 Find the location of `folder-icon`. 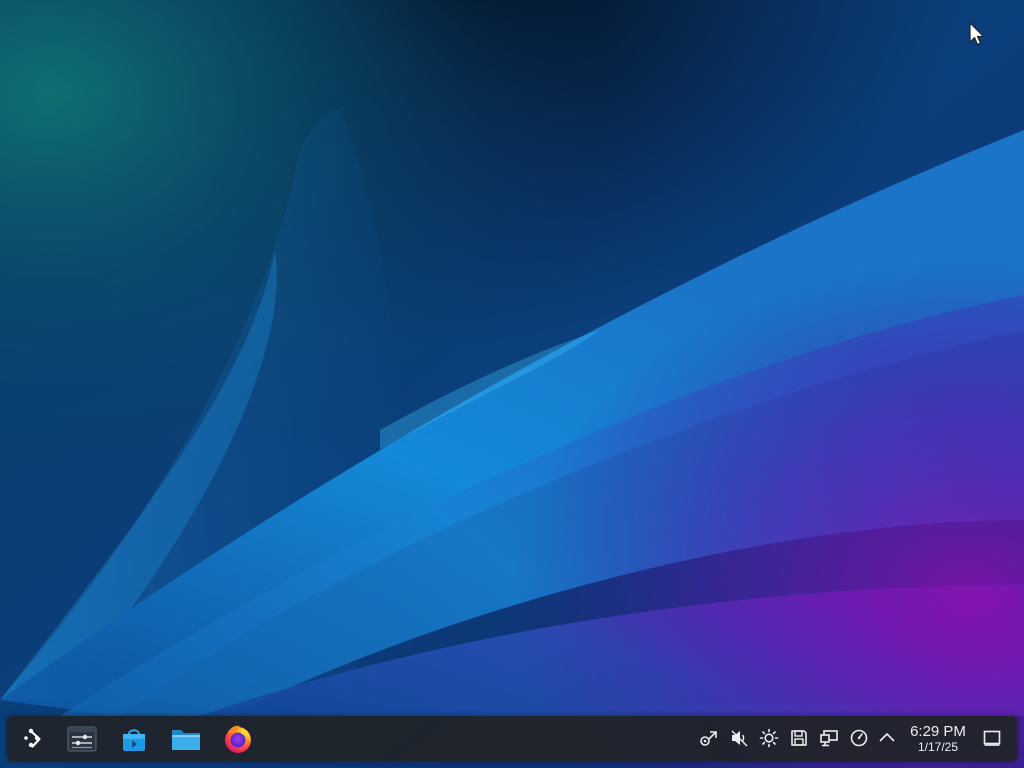

folder-icon is located at coordinates (186, 740).